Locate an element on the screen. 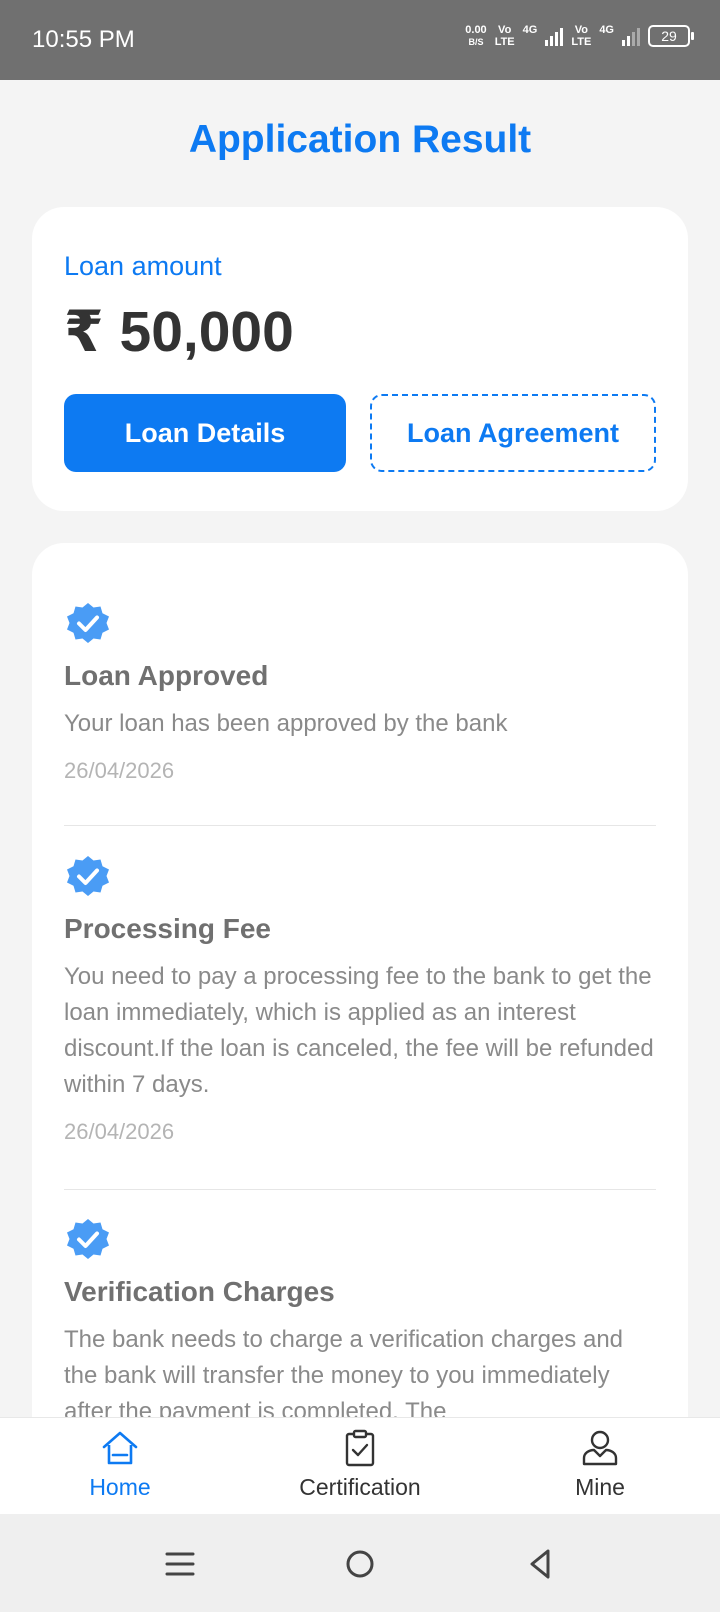 Image resolution: width=720 pixels, height=1612 pixels. net-speed-unit: B/S is located at coordinates (476, 42).